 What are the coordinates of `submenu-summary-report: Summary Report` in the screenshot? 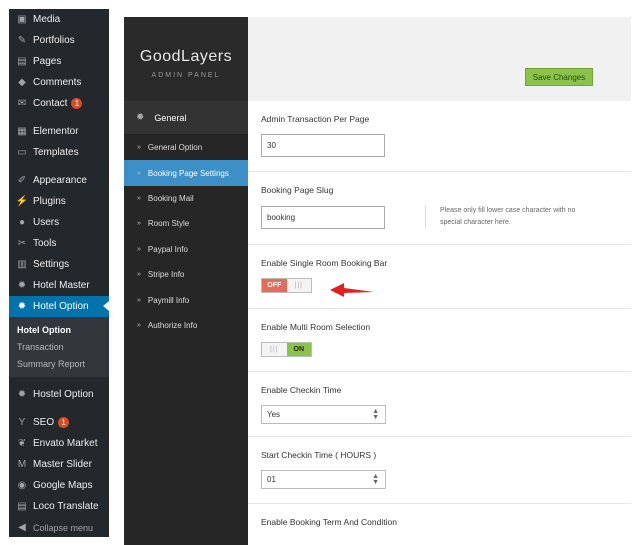 It's located at (59, 363).